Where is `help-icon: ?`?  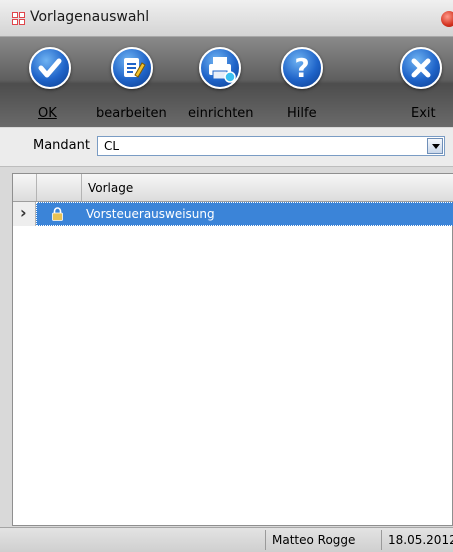 help-icon: ? is located at coordinates (302, 68).